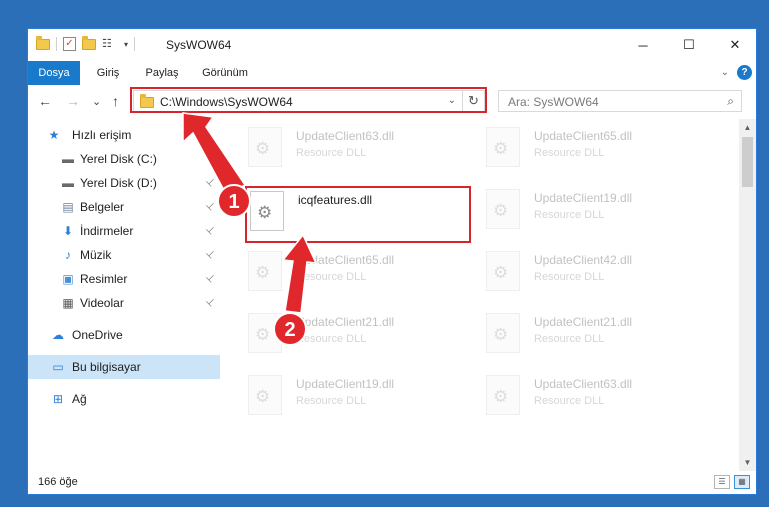  Describe the element at coordinates (162, 73) in the screenshot. I see `tab-share: Paylaş` at that location.